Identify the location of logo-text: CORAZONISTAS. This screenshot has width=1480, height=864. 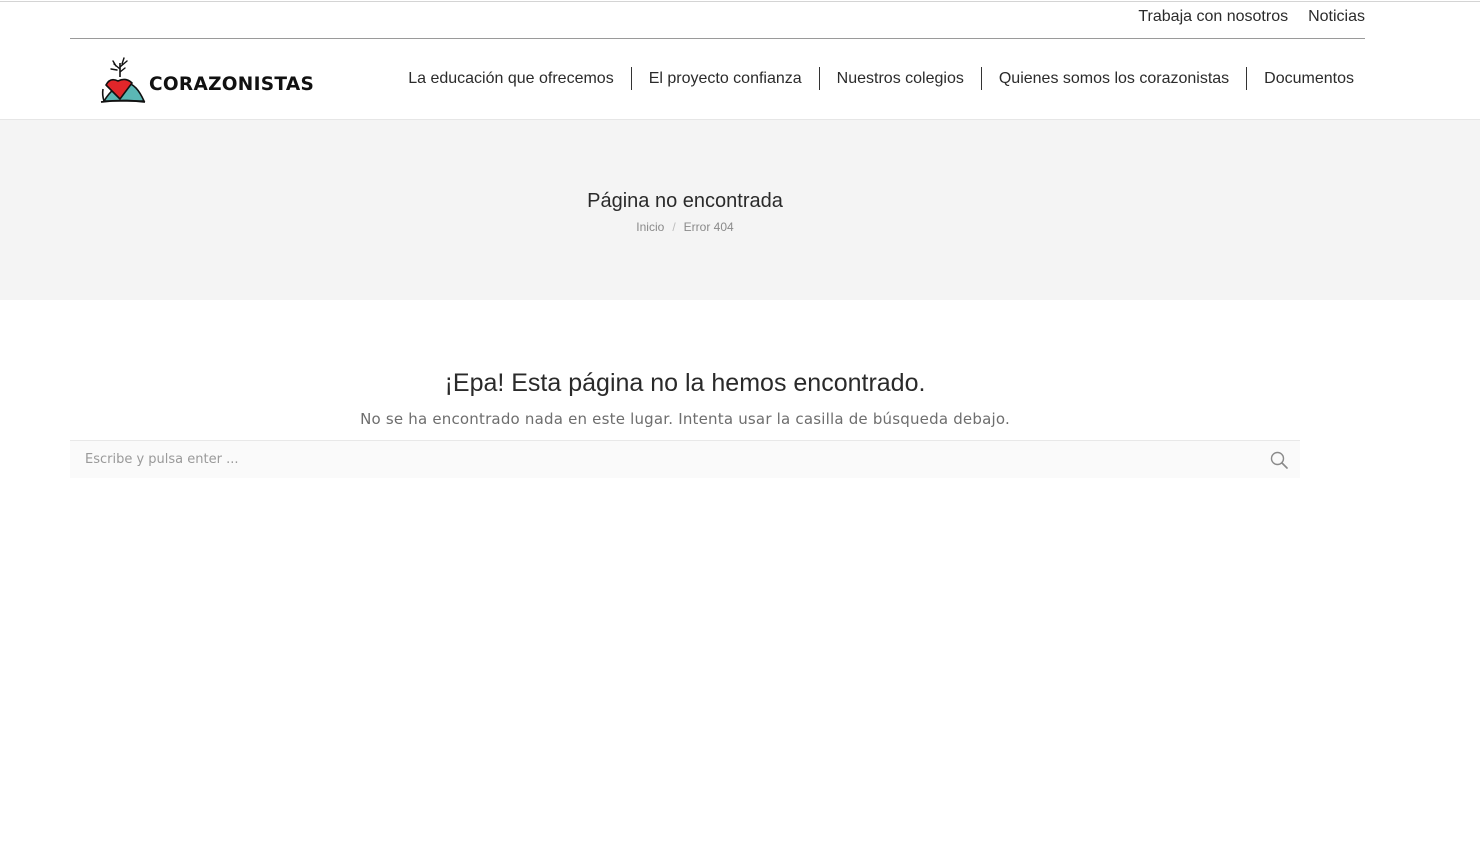
(232, 84).